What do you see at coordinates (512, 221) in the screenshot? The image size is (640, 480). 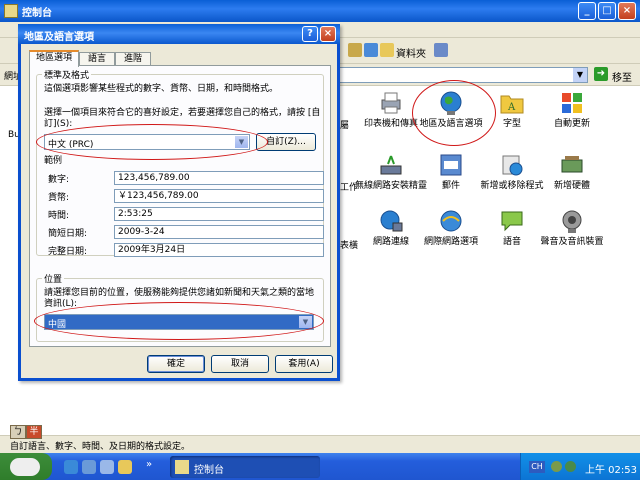 I see `speech-icon` at bounding box center [512, 221].